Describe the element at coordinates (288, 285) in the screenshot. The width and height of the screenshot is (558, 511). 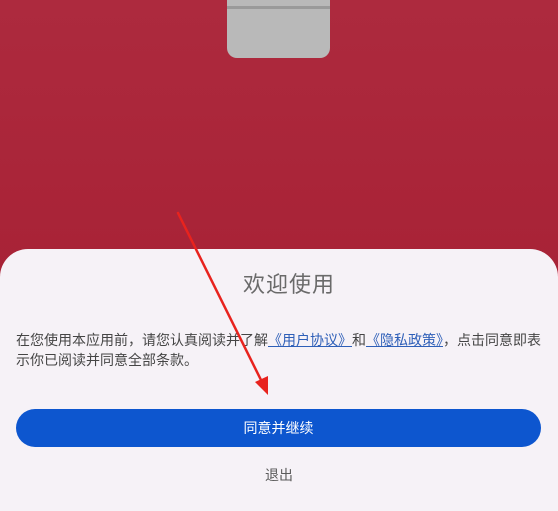
I see `dialog-title: 欢迎使用` at that location.